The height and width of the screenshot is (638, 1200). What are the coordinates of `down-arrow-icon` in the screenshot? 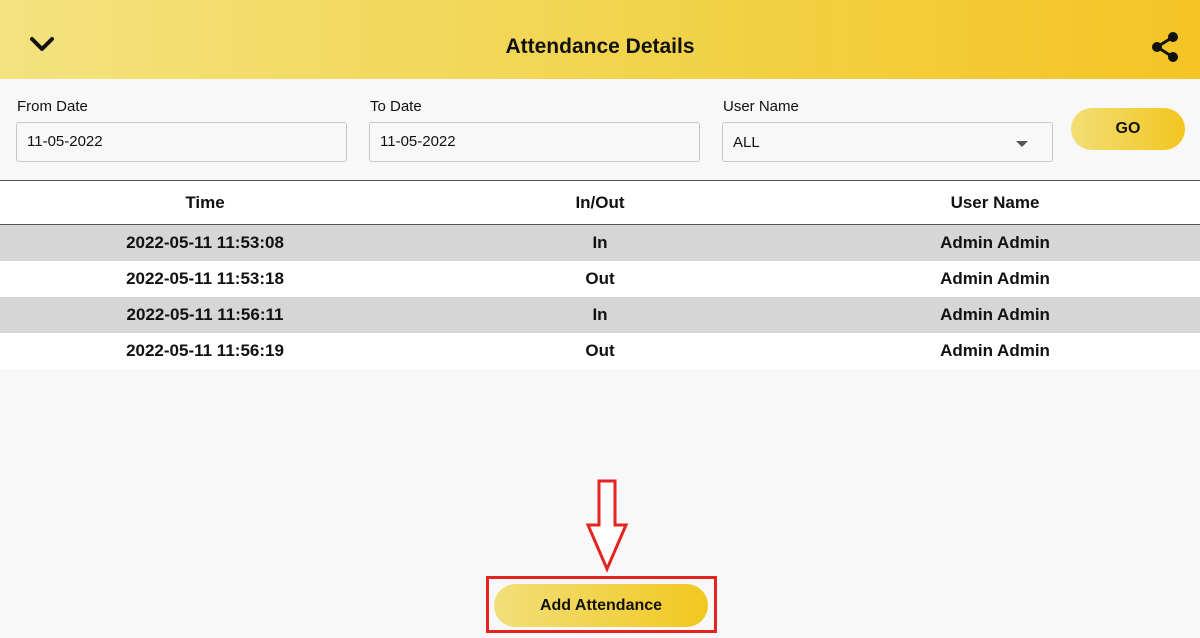 It's located at (607, 526).